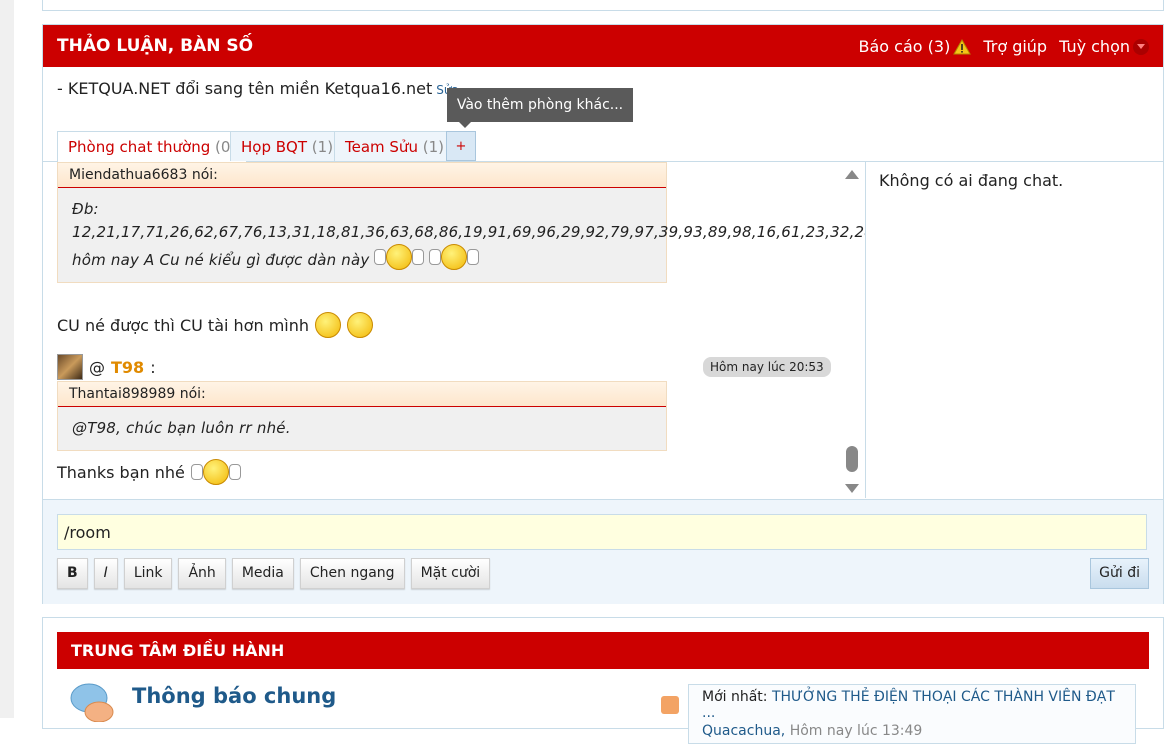  I want to click on tab-team-suu: Team Sửu (1), so click(394, 146).